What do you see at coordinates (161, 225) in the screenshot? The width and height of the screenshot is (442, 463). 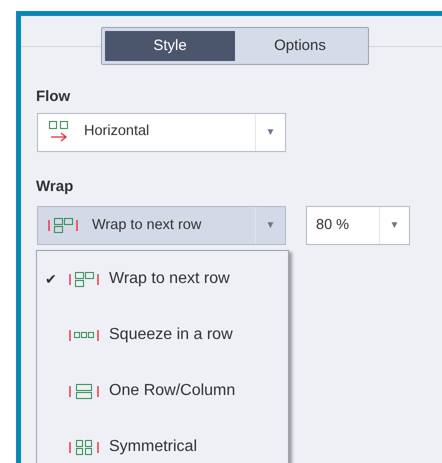 I see `wrap-dropdown: Wrap to next row ▼` at bounding box center [161, 225].